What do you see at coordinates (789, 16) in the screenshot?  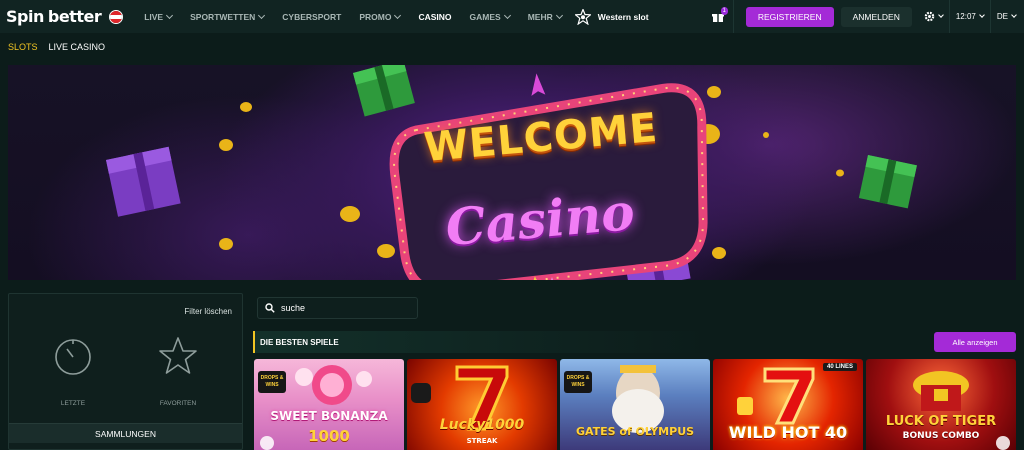 I see `register-button: REGISTRIEREN` at bounding box center [789, 16].